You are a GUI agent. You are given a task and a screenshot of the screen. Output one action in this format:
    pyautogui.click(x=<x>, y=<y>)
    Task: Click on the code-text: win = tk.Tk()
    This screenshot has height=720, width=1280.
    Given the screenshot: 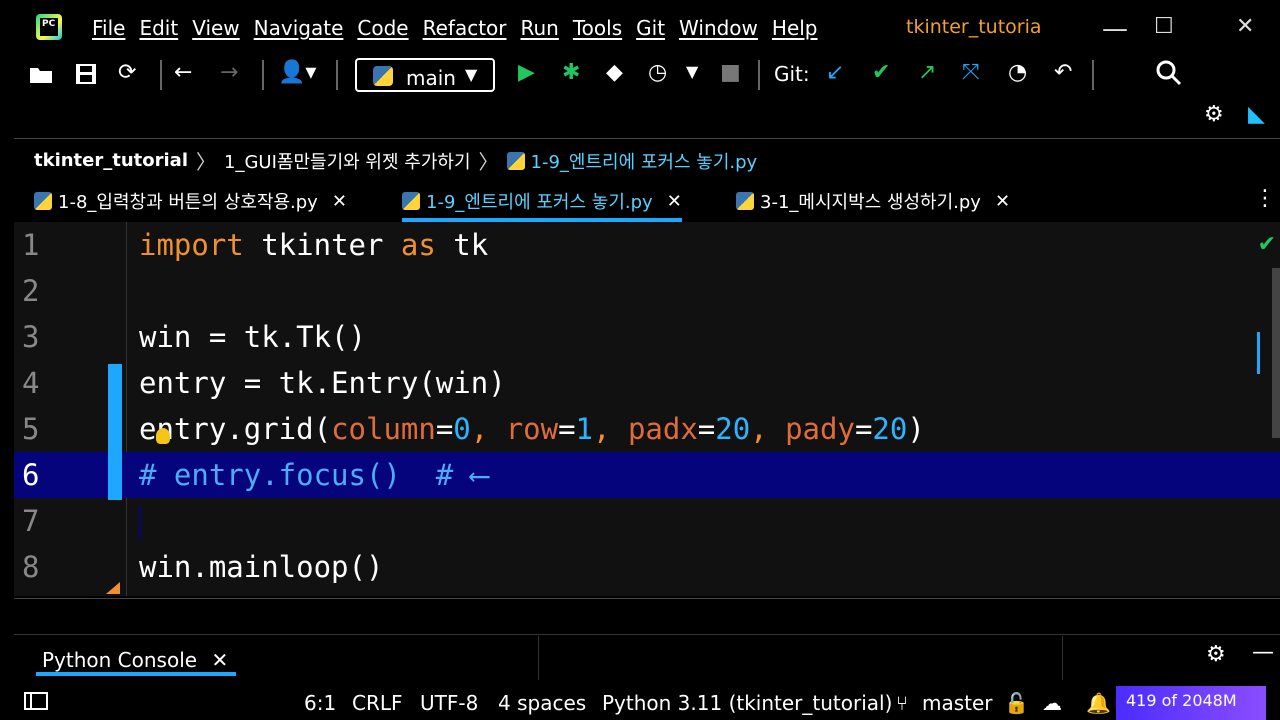 What is the action you would take?
    pyautogui.click(x=252, y=337)
    